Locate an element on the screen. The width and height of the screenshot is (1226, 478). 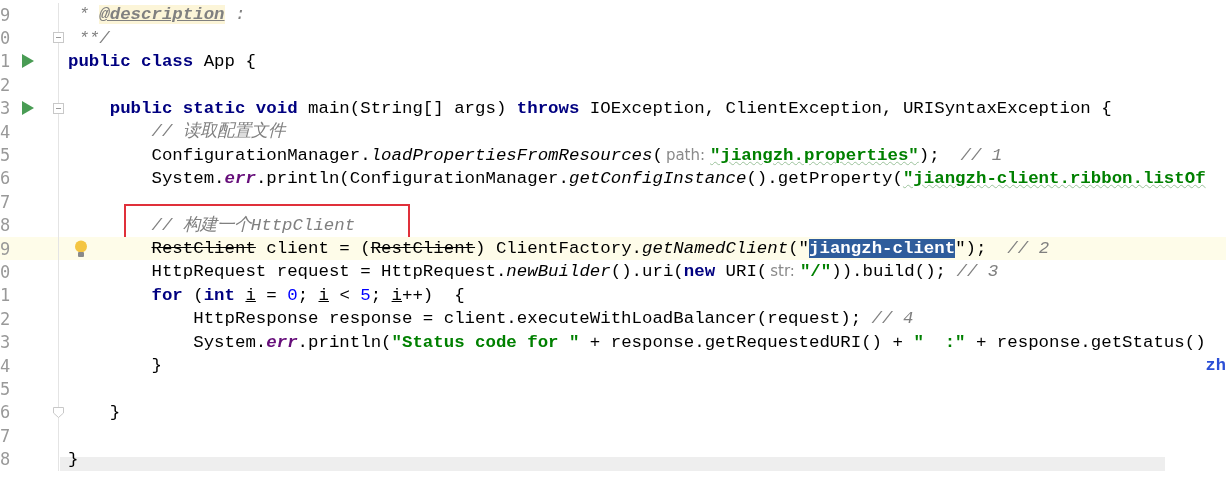
code-line: System.err.println(ConfigurationManager.getConfigInstance().getProperty("jiangzh-client.ribbon.listOf is located at coordinates (678, 178).